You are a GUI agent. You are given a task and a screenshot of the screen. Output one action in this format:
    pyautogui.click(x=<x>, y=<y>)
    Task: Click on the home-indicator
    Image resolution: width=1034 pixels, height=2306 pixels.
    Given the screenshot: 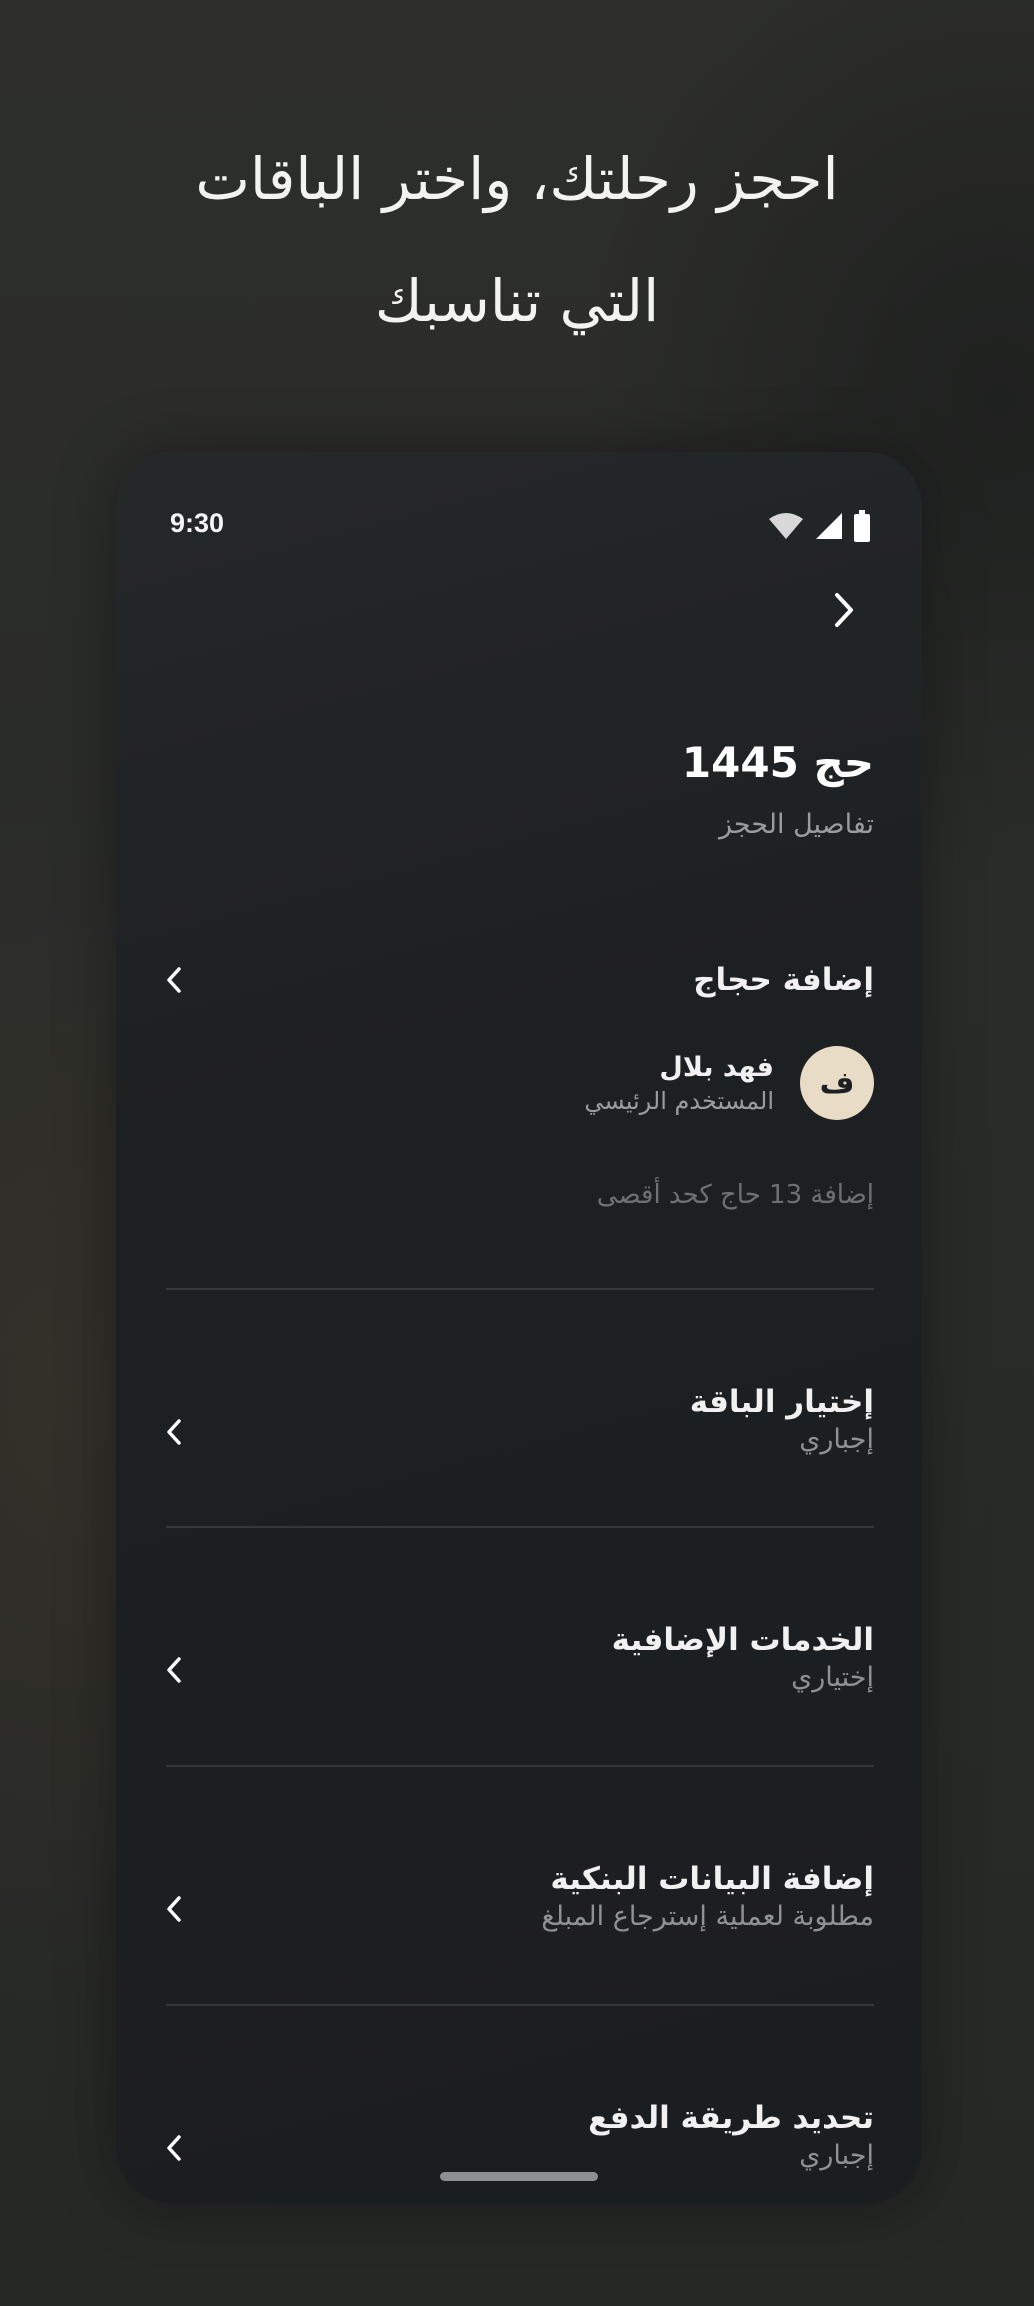 What is the action you would take?
    pyautogui.click(x=519, y=2176)
    